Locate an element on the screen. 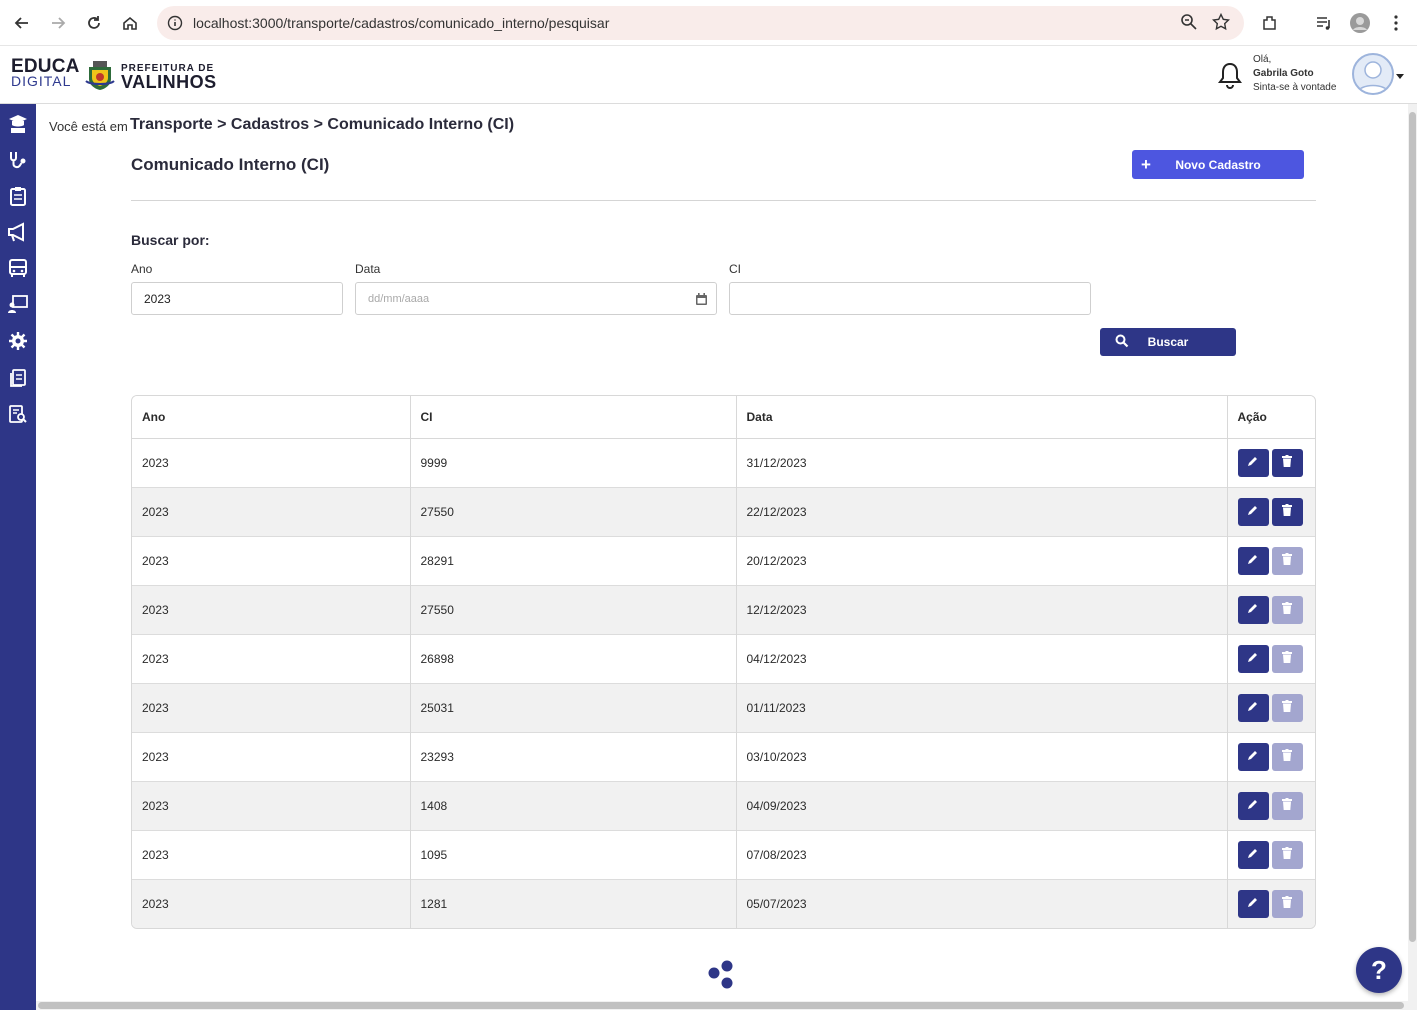 This screenshot has width=1417, height=1010. cell-data: 22/12/2023 is located at coordinates (981, 511).